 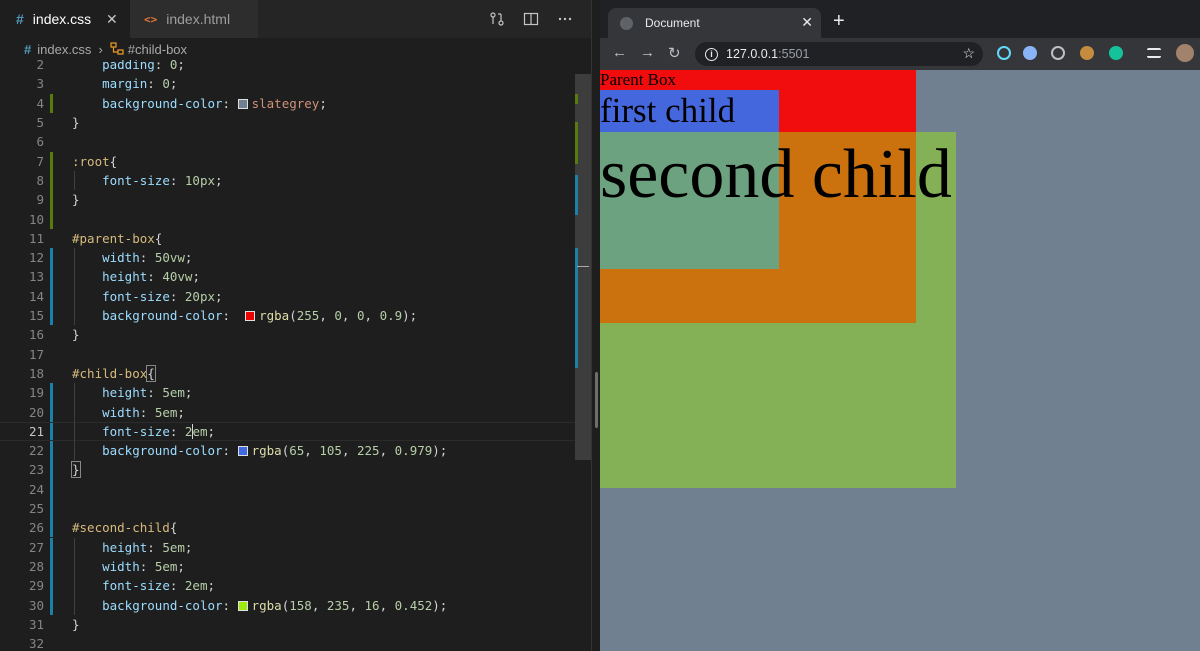 I want to click on code-line: 24, so click(x=287, y=489).